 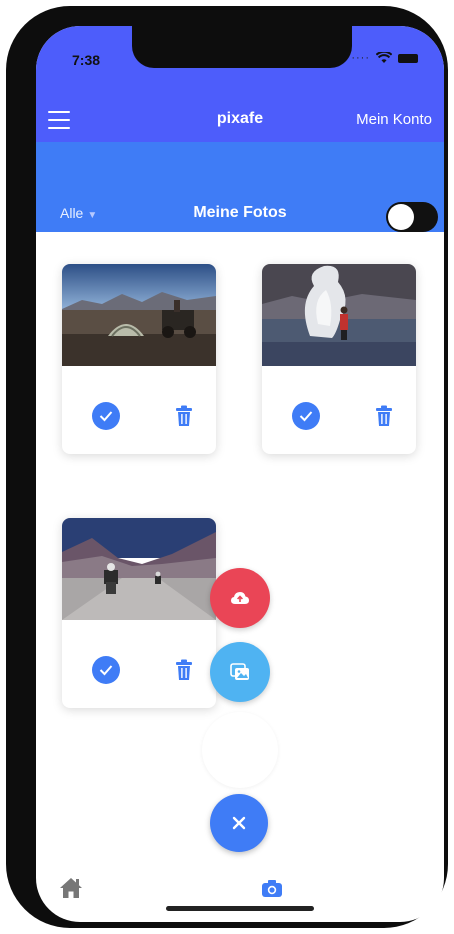 I want to click on gallery-button, so click(x=240, y=672).